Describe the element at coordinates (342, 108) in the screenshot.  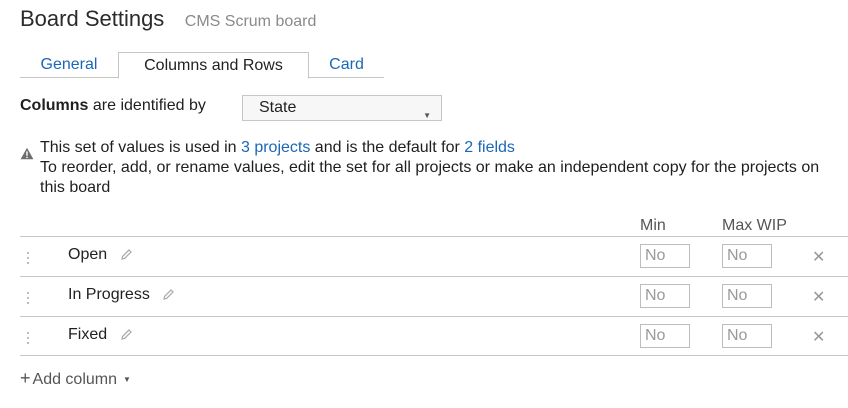
I see `column-identifier-select: State ▼` at that location.